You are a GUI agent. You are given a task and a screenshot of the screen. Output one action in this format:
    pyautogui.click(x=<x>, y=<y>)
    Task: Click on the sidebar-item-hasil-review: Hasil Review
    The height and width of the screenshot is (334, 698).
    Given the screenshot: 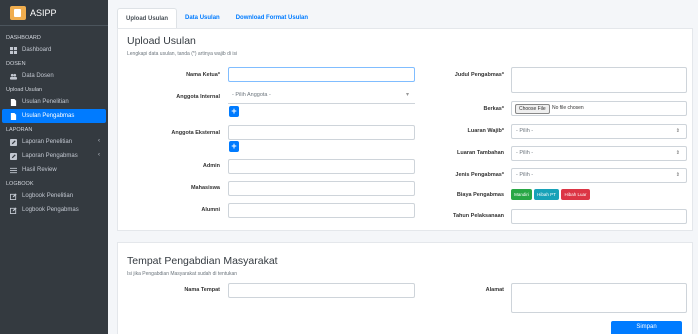 What is the action you would take?
    pyautogui.click(x=54, y=170)
    